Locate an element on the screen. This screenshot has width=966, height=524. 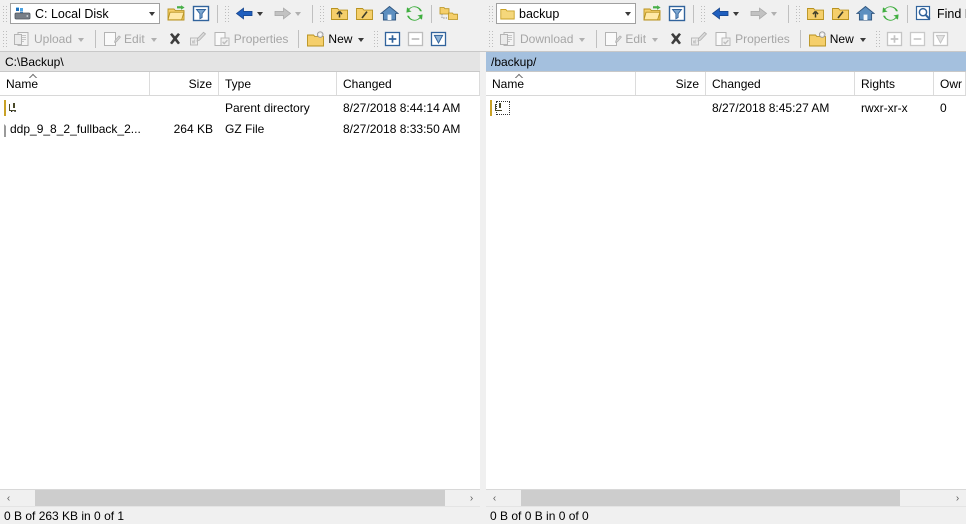
unselect-group-button-right is located at coordinates (917, 39).